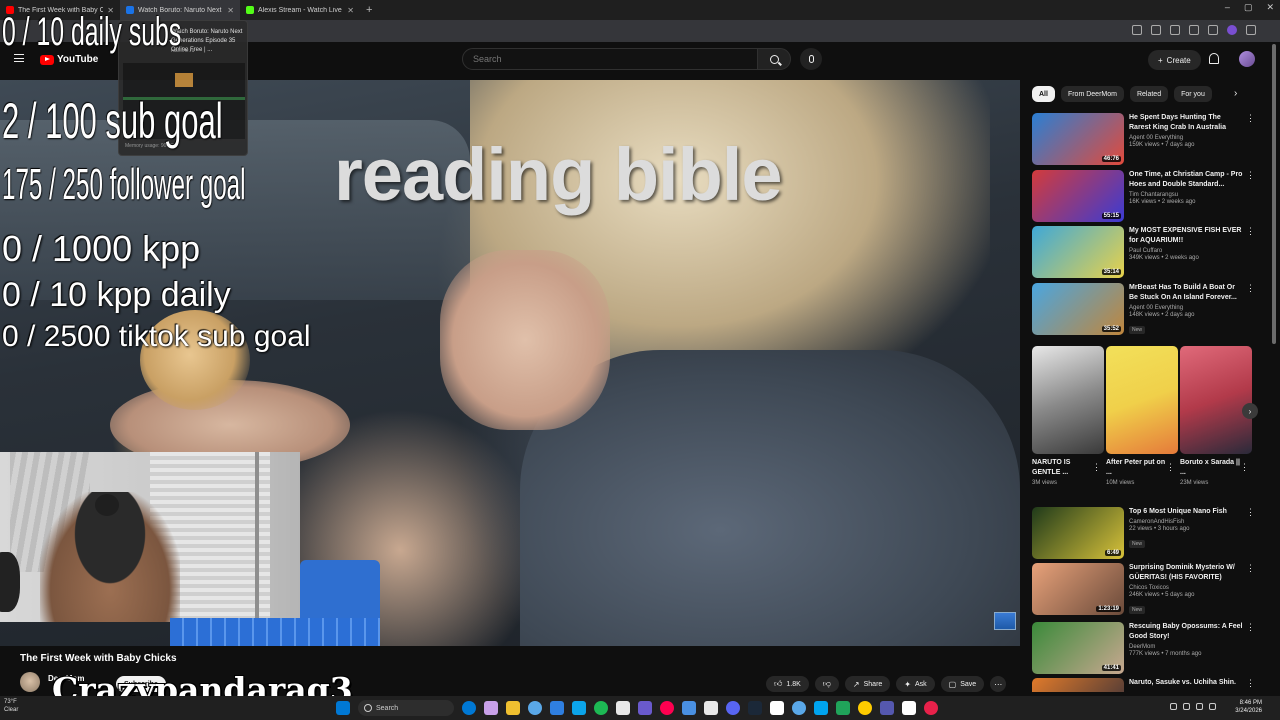 The width and height of the screenshot is (1280, 720). Describe the element at coordinates (69, 59) in the screenshot. I see `youtube-logo: YouTube` at that location.